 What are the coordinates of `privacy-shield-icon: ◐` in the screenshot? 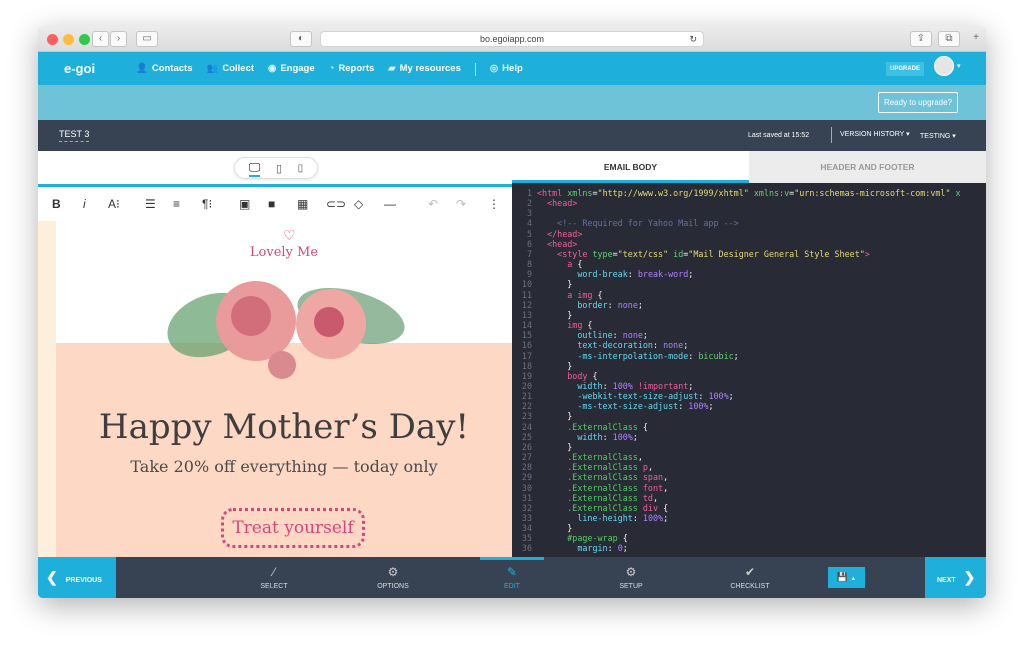 It's located at (301, 39).